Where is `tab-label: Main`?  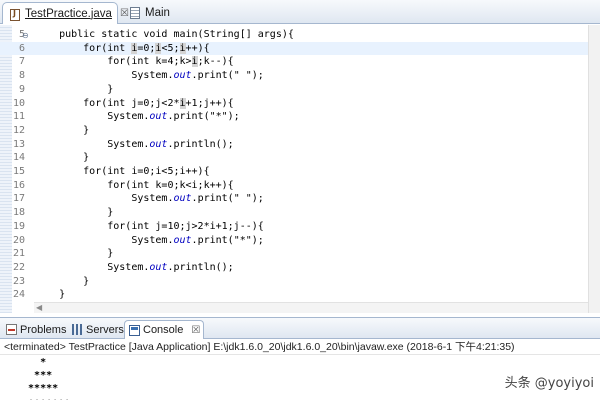 tab-label: Main is located at coordinates (157, 13).